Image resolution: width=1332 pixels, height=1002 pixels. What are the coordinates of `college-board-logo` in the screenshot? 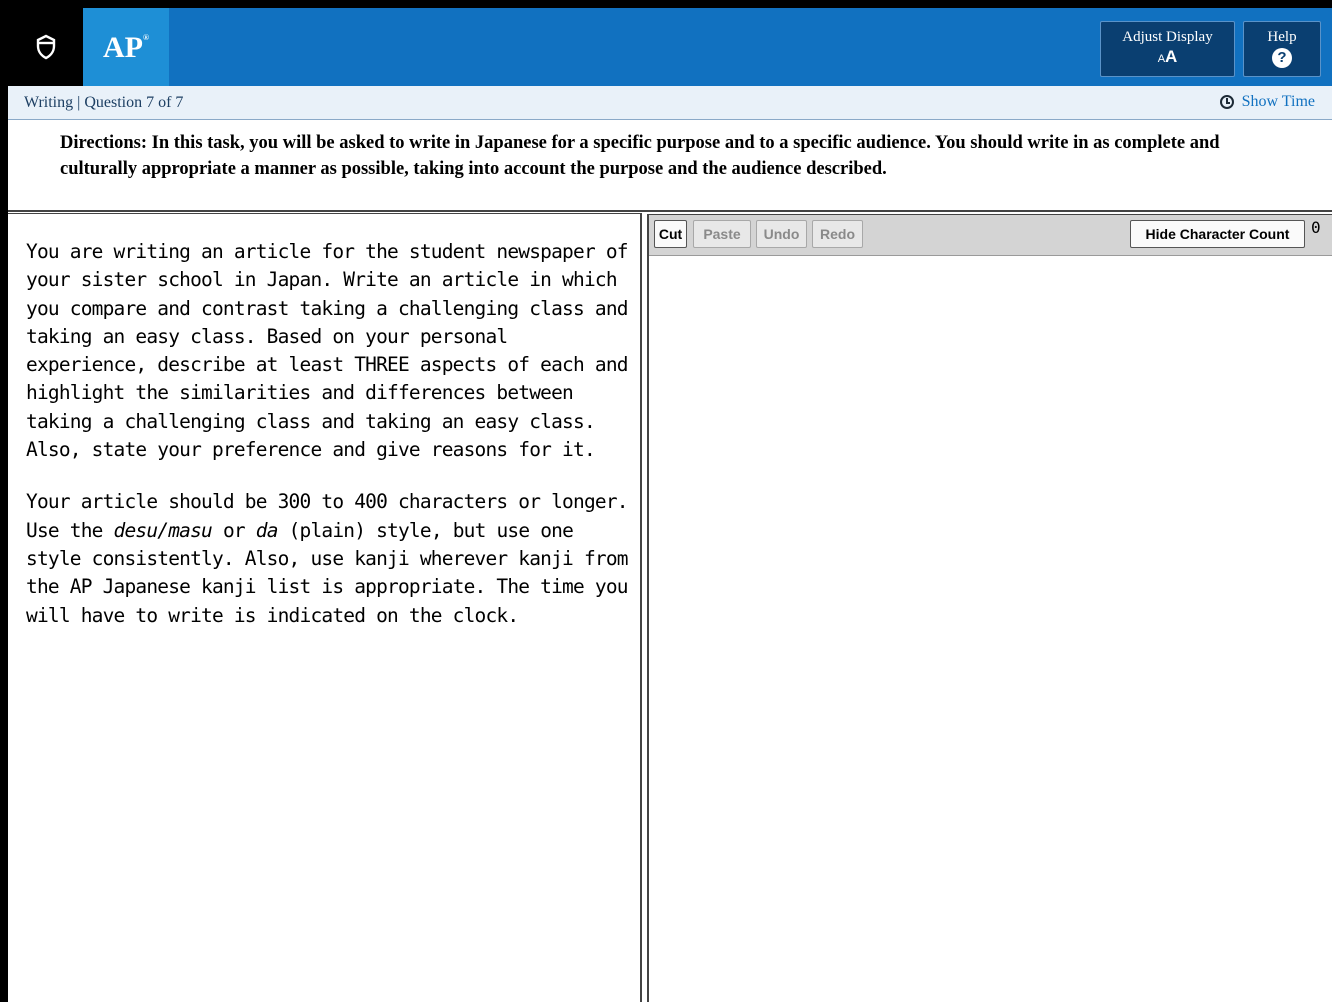 It's located at (45, 47).